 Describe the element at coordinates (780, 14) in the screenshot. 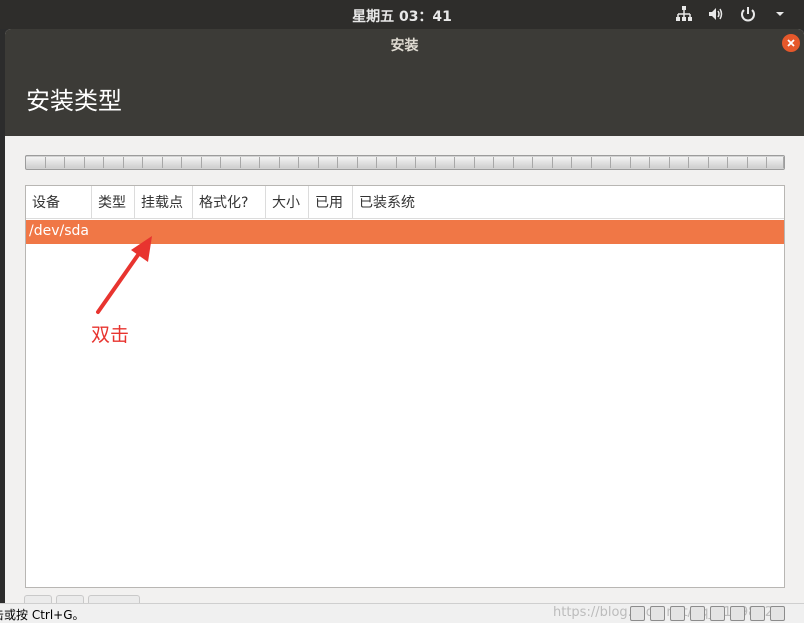

I see `chevron-down-icon` at that location.